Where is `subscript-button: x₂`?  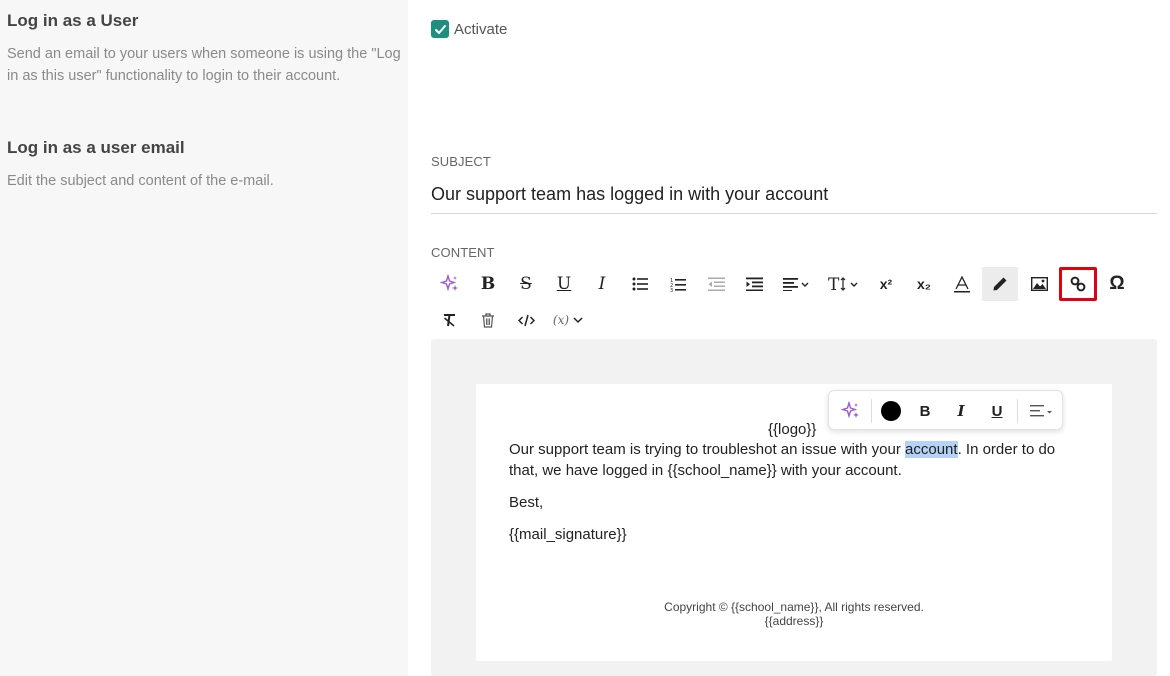
subscript-button: x₂ is located at coordinates (924, 284).